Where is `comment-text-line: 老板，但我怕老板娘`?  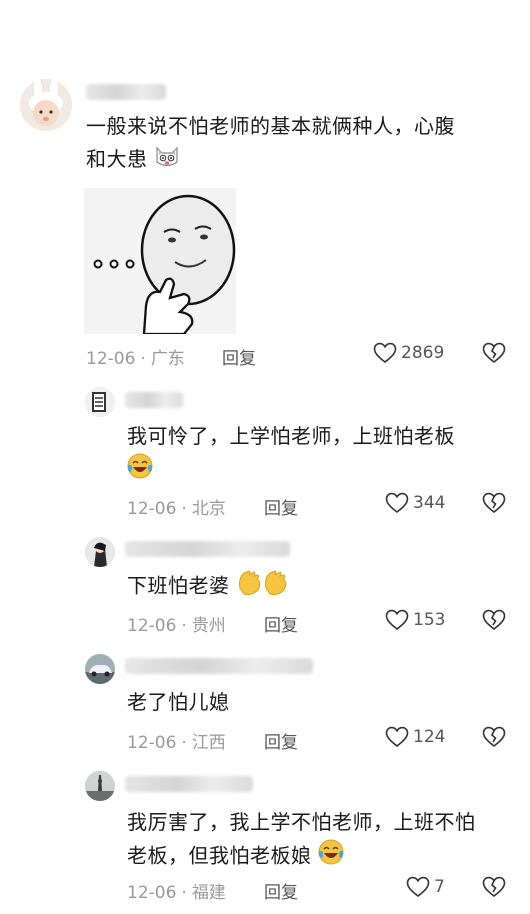
comment-text-line: 老板，但我怕老板娘 is located at coordinates (219, 855).